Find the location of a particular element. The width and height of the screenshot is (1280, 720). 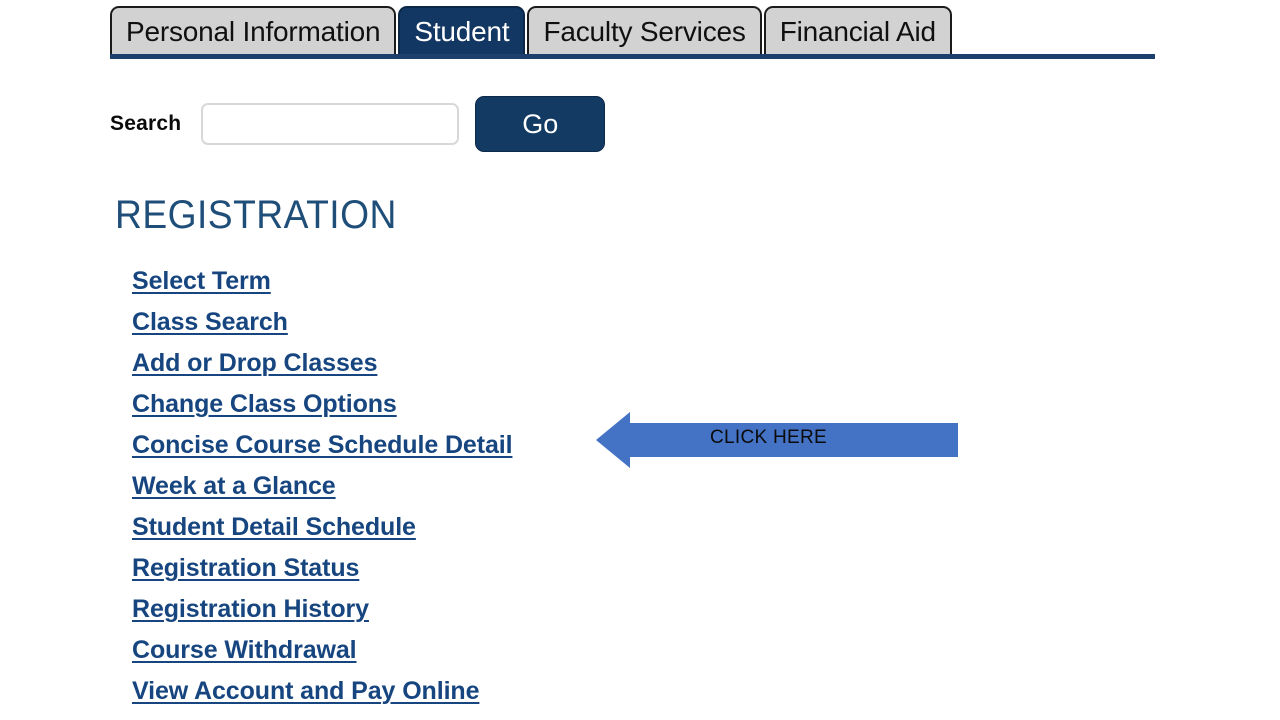

tab-label: Faculty Services is located at coordinates (644, 31).